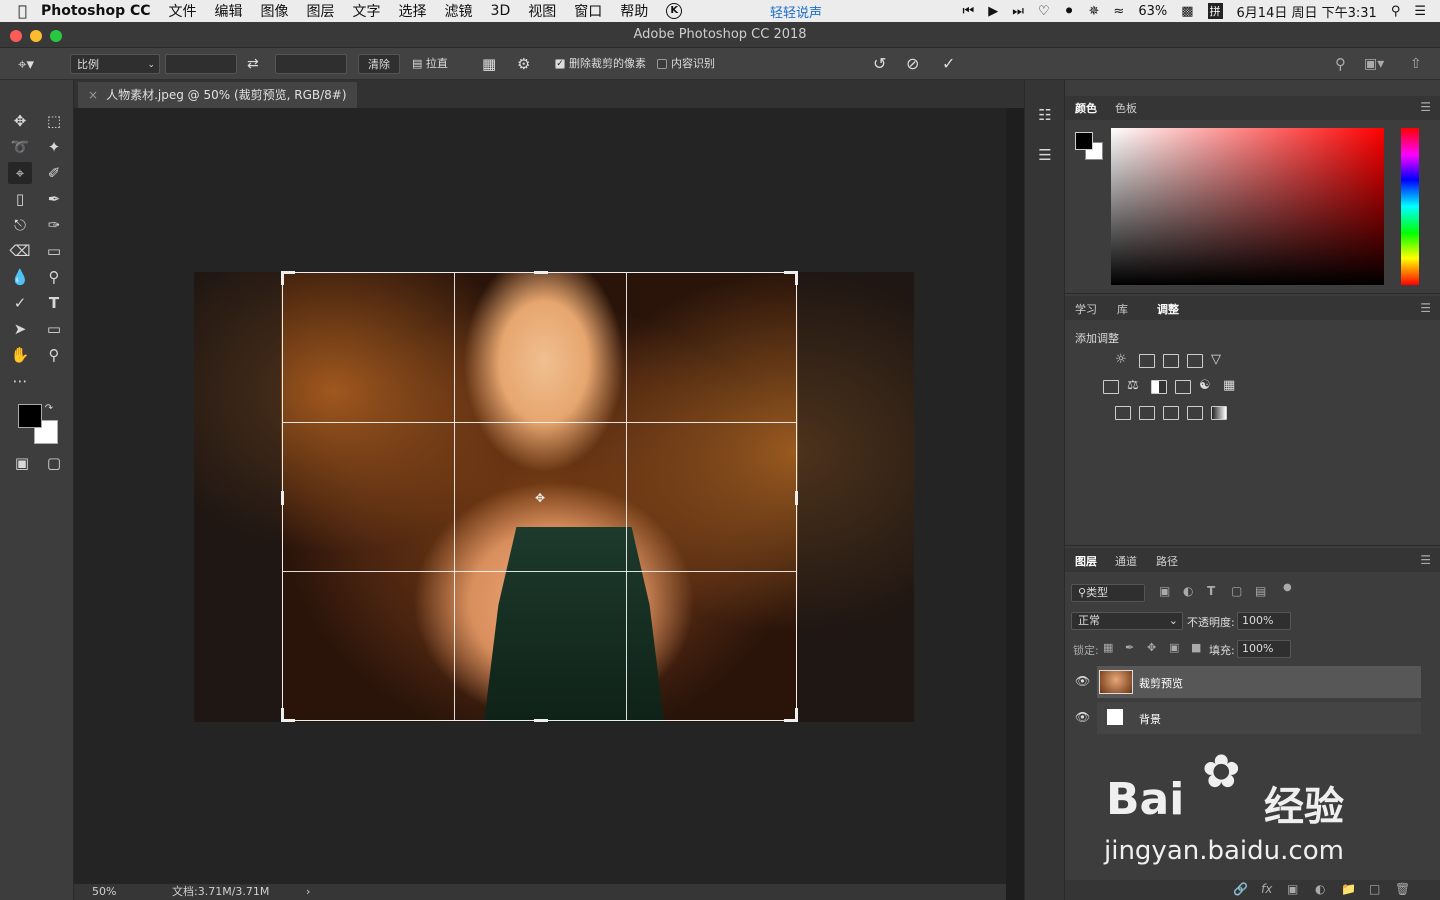 The height and width of the screenshot is (900, 1440). I want to click on saturation-brightness-field, so click(1247, 206).